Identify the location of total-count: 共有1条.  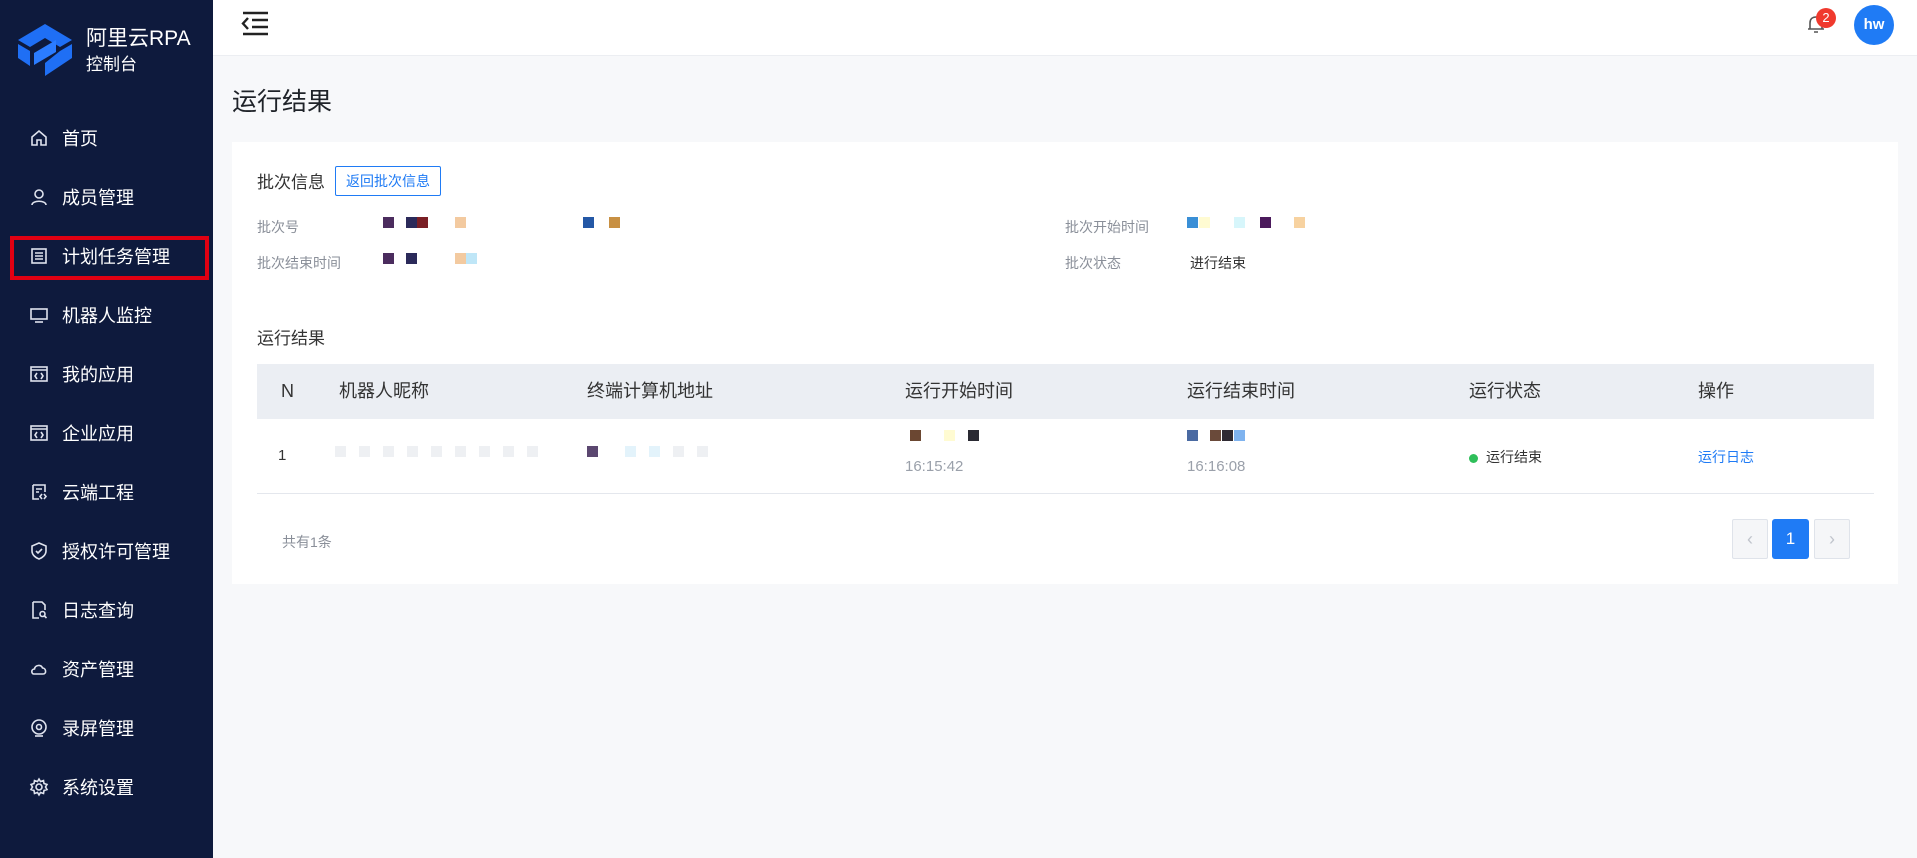
(307, 542).